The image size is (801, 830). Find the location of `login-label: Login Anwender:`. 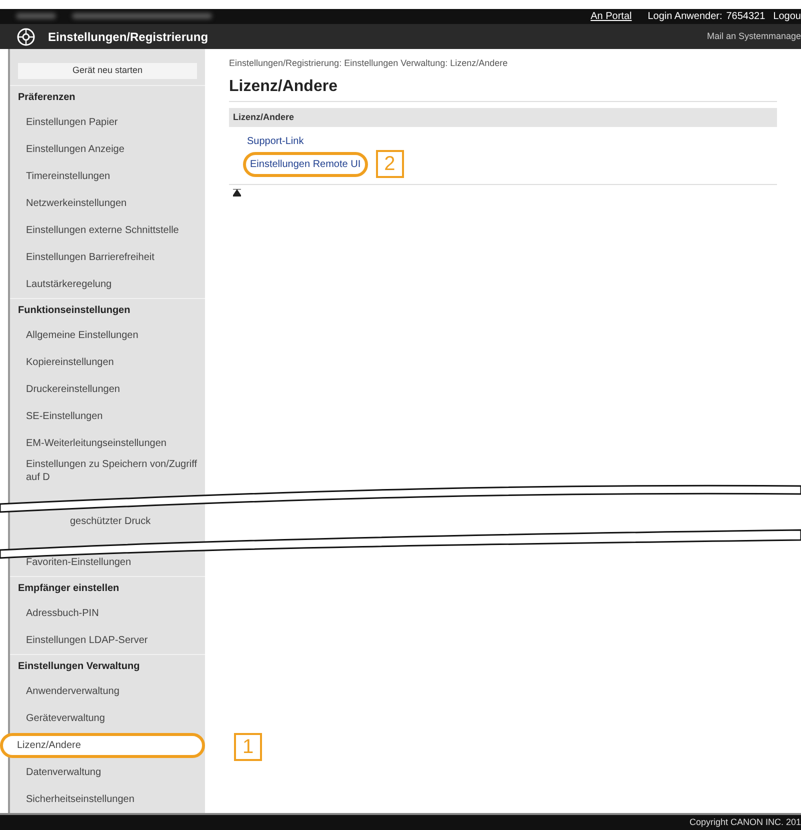

login-label: Login Anwender: is located at coordinates (685, 17).